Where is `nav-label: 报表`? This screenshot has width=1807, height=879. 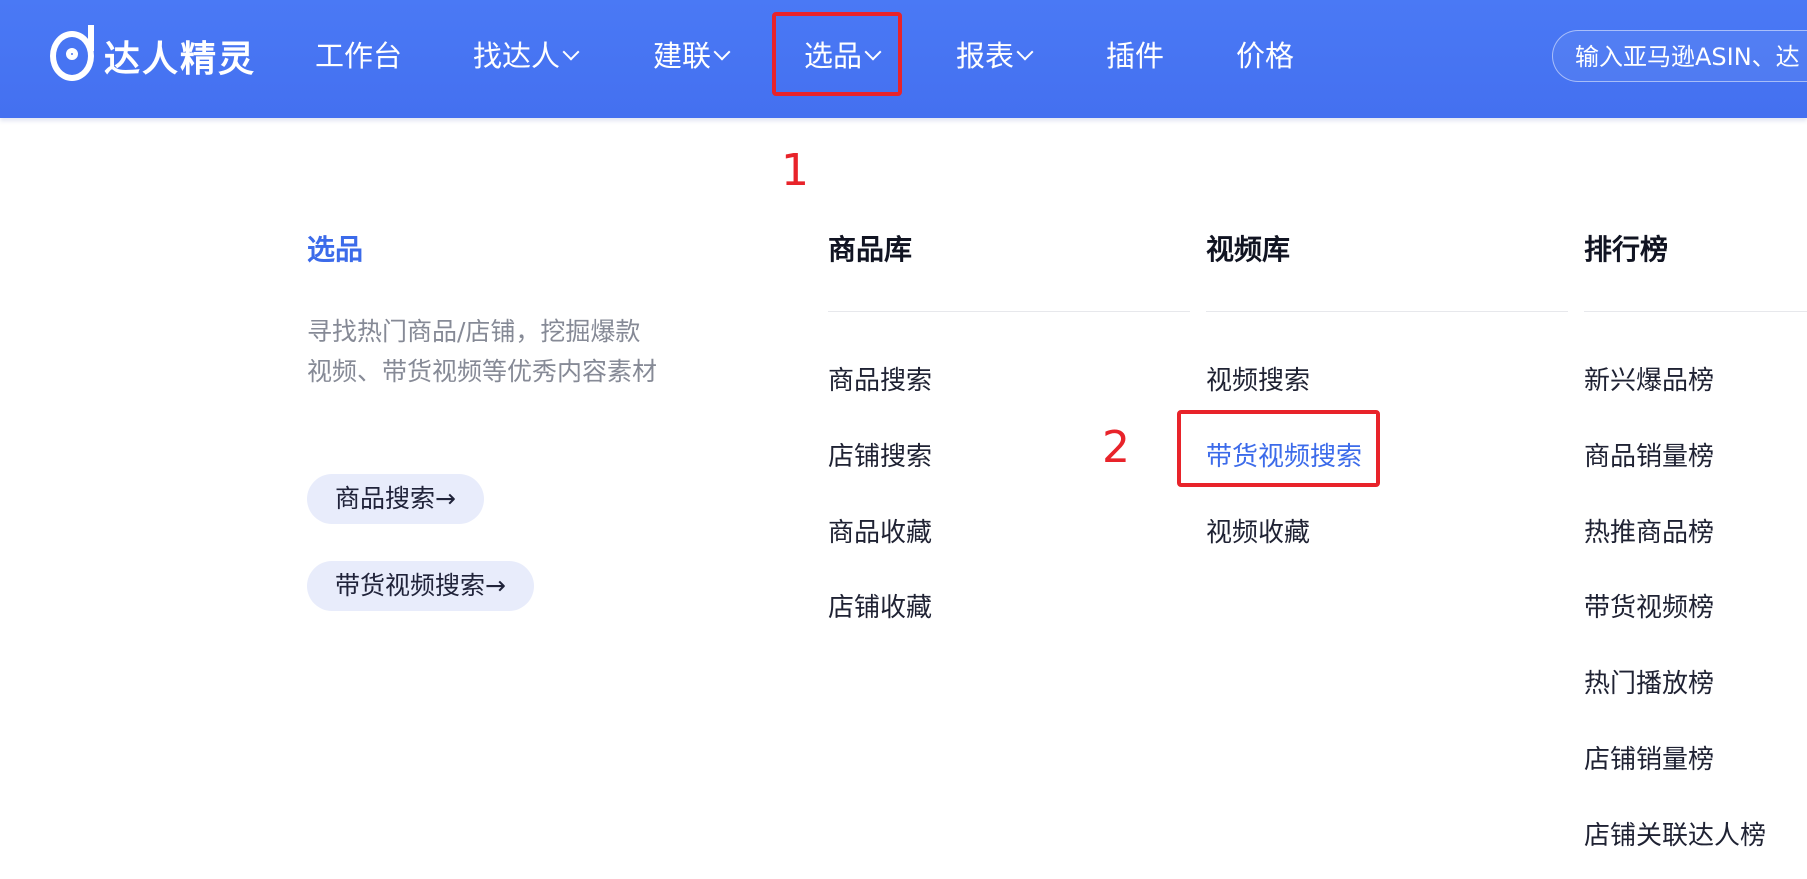
nav-label: 报表 is located at coordinates (985, 56).